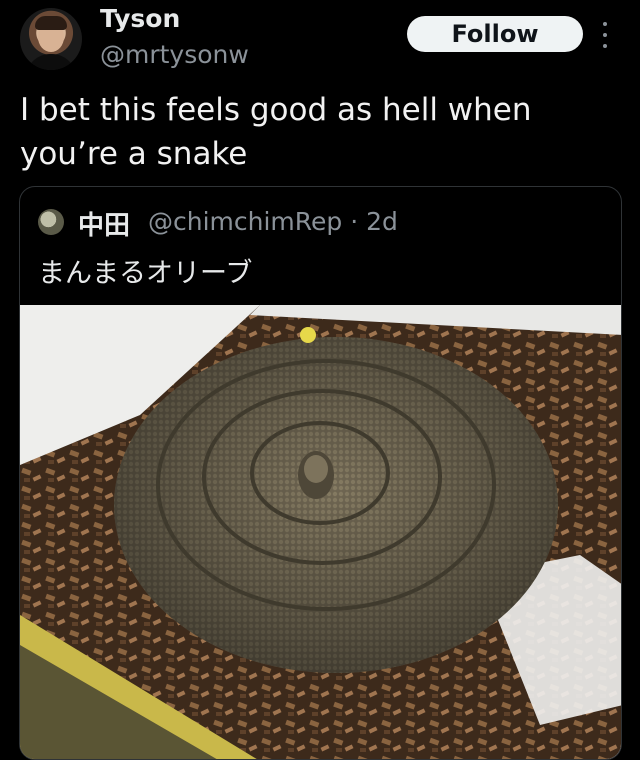 This screenshot has height=760, width=640. I want to click on author-handle: @mrtysonw, so click(174, 54).